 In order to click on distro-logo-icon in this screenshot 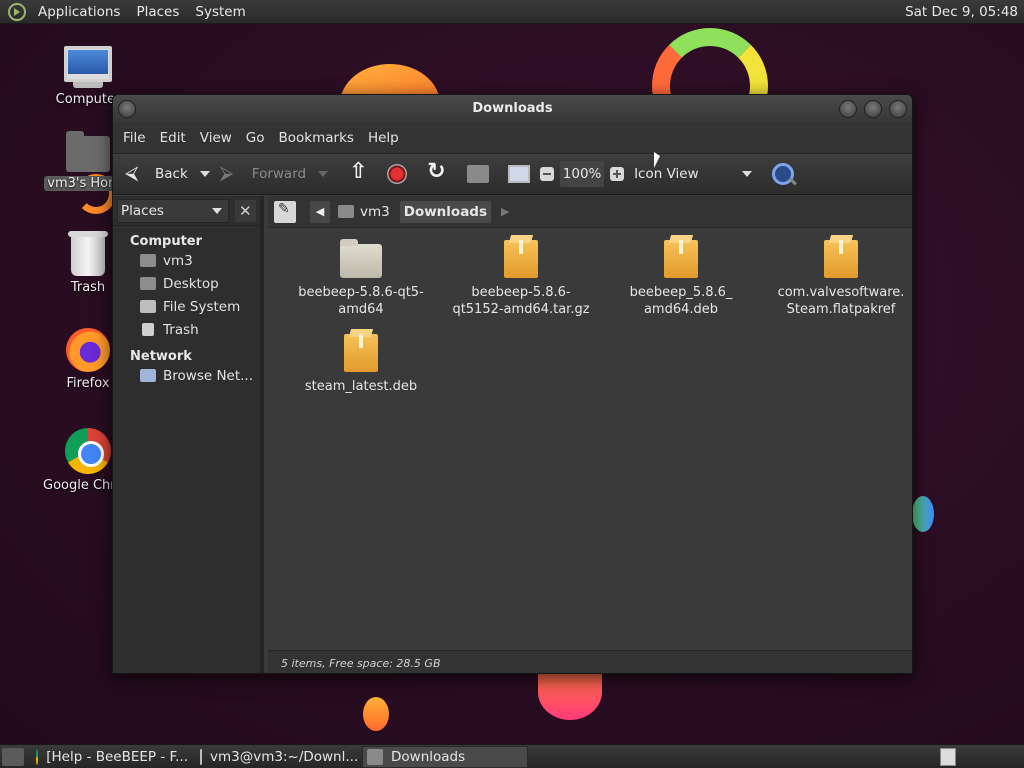, I will do `click(17, 11)`.